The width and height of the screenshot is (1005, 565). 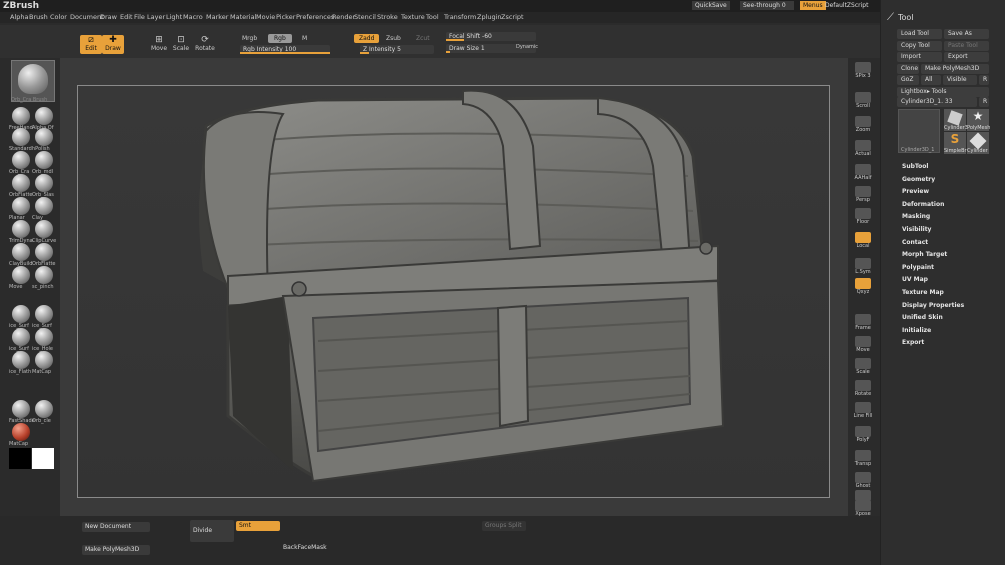 What do you see at coordinates (315, 17) in the screenshot?
I see `menu-preferences: Preferences` at bounding box center [315, 17].